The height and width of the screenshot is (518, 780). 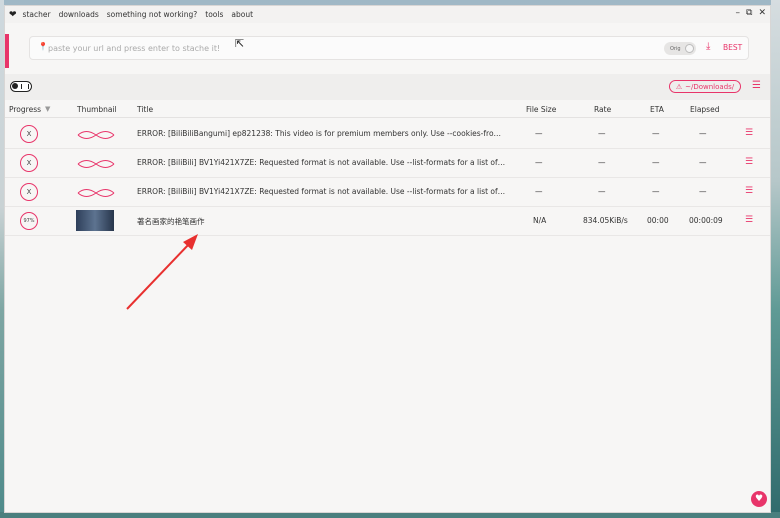 I want to click on desktop-right-edge, so click(x=775, y=259).